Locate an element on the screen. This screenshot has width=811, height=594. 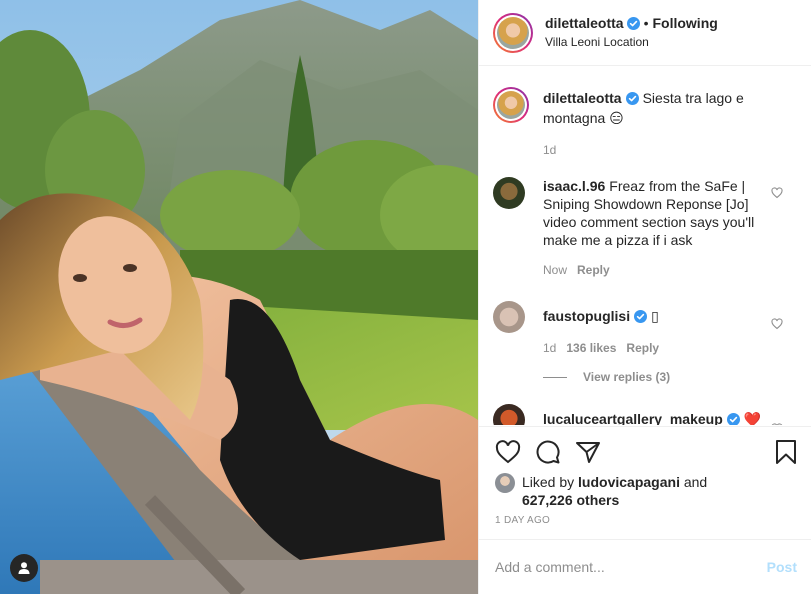
post-location: Villa Leoni Location is located at coordinates (631, 42).